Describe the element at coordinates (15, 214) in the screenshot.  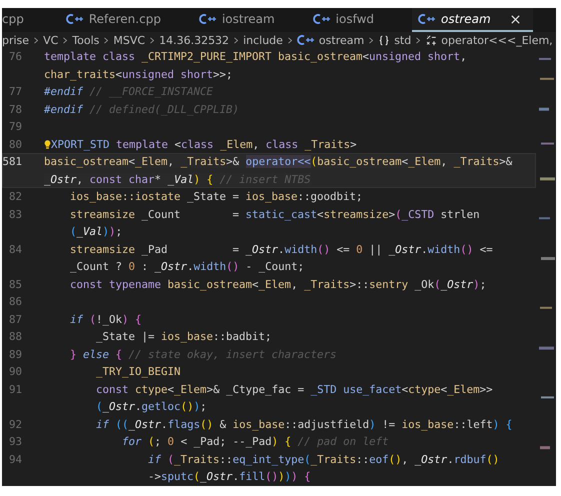
I see `line-number: 83` at that location.